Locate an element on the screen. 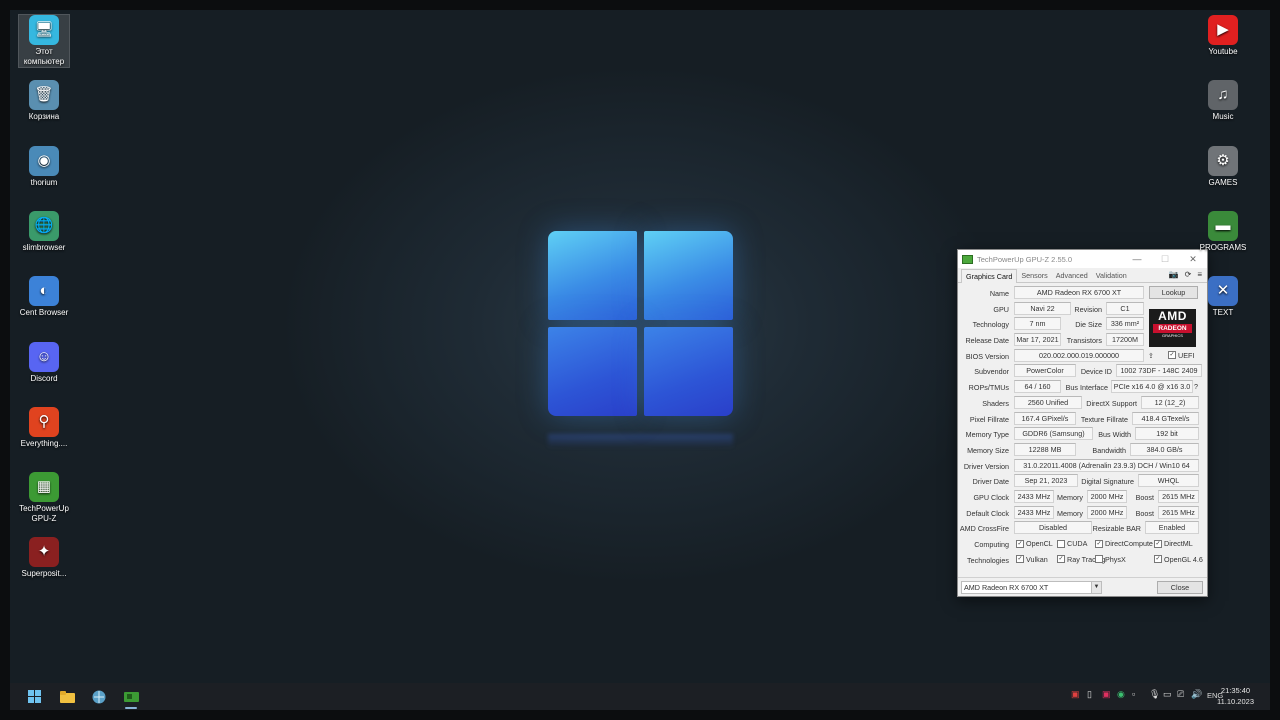 This screenshot has height=720, width=1280. field-driver-date: Sep 21, 2023 is located at coordinates (1046, 481).